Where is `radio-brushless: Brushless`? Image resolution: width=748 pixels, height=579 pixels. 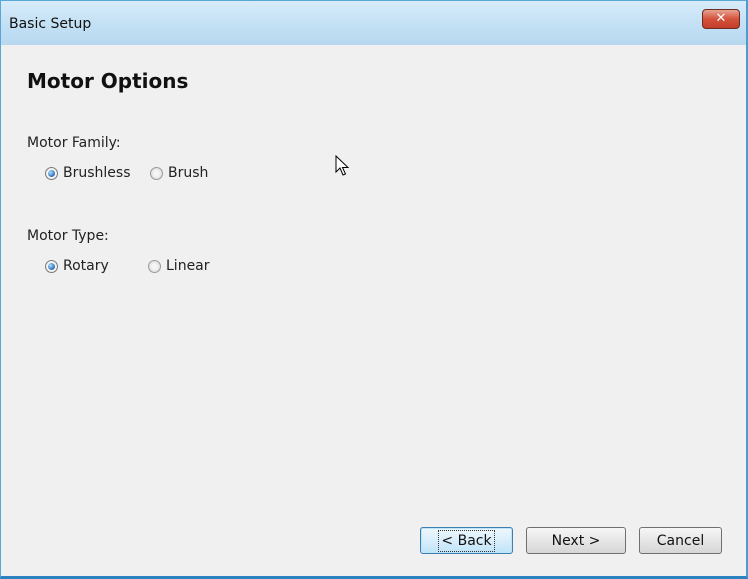 radio-brushless: Brushless is located at coordinates (88, 173).